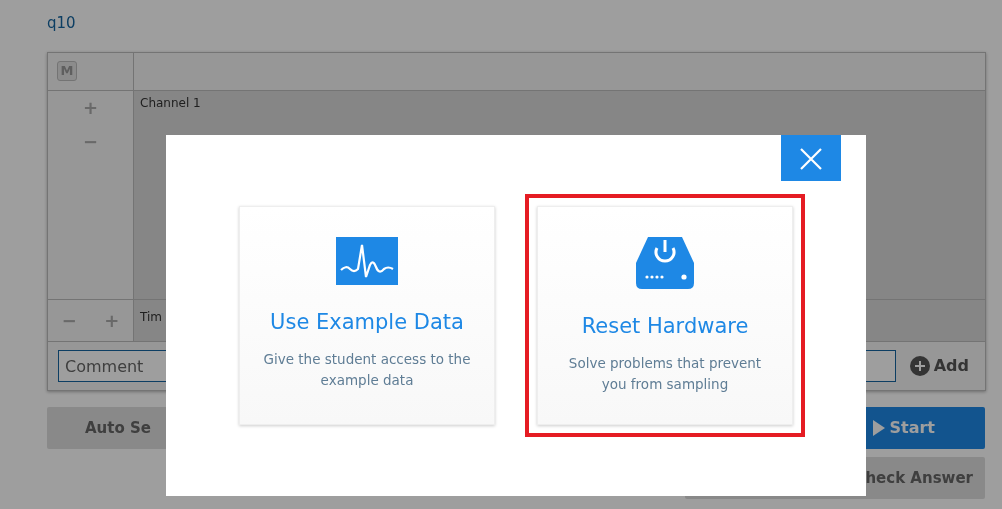  Describe the element at coordinates (919, 366) in the screenshot. I see `add-icon` at that location.